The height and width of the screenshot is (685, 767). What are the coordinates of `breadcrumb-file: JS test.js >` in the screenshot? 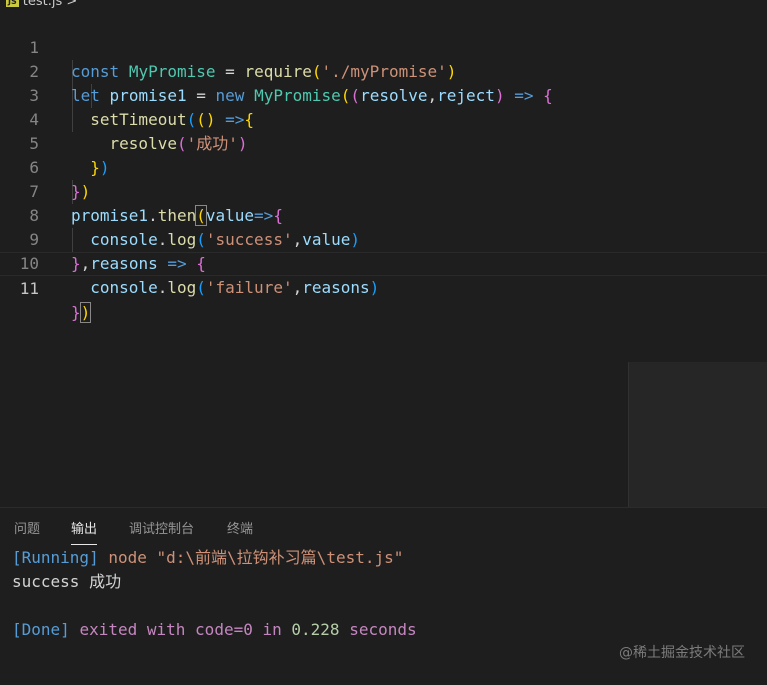 It's located at (41, 4).